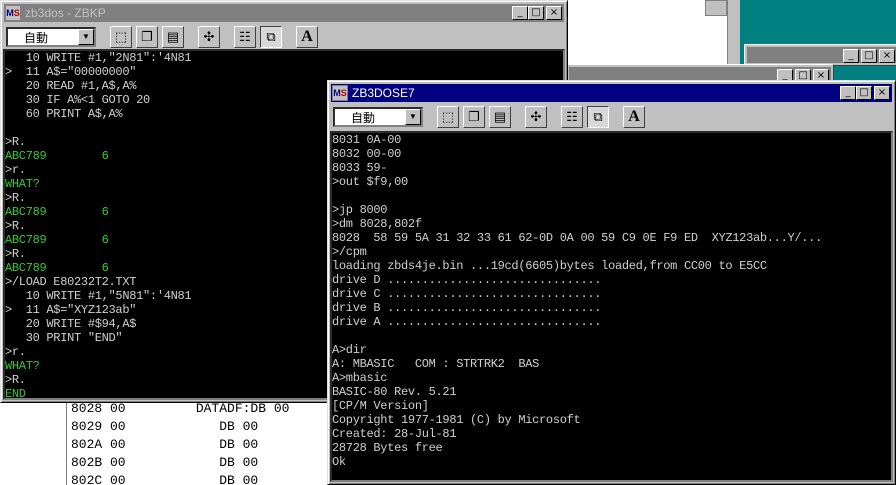 The height and width of the screenshot is (485, 896). What do you see at coordinates (394, 434) in the screenshot?
I see `terminal-line: Created: 28-Jul-81` at bounding box center [394, 434].